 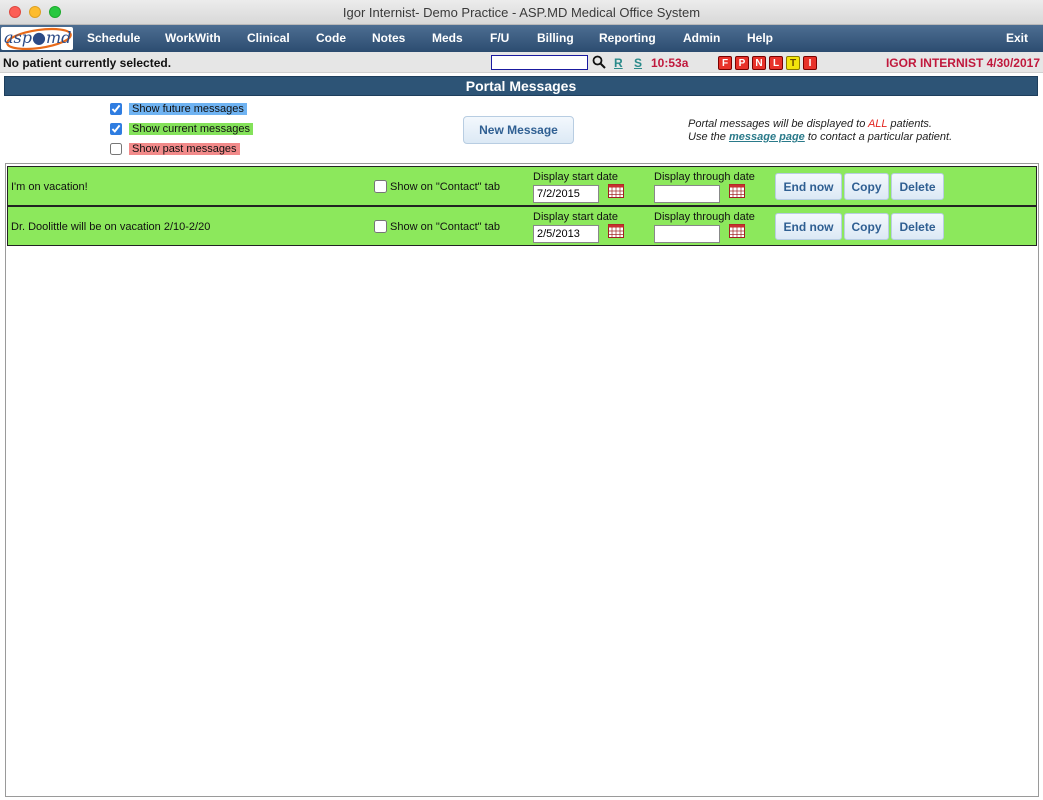 What do you see at coordinates (627, 38) in the screenshot?
I see `menu-reporting: Reporting` at bounding box center [627, 38].